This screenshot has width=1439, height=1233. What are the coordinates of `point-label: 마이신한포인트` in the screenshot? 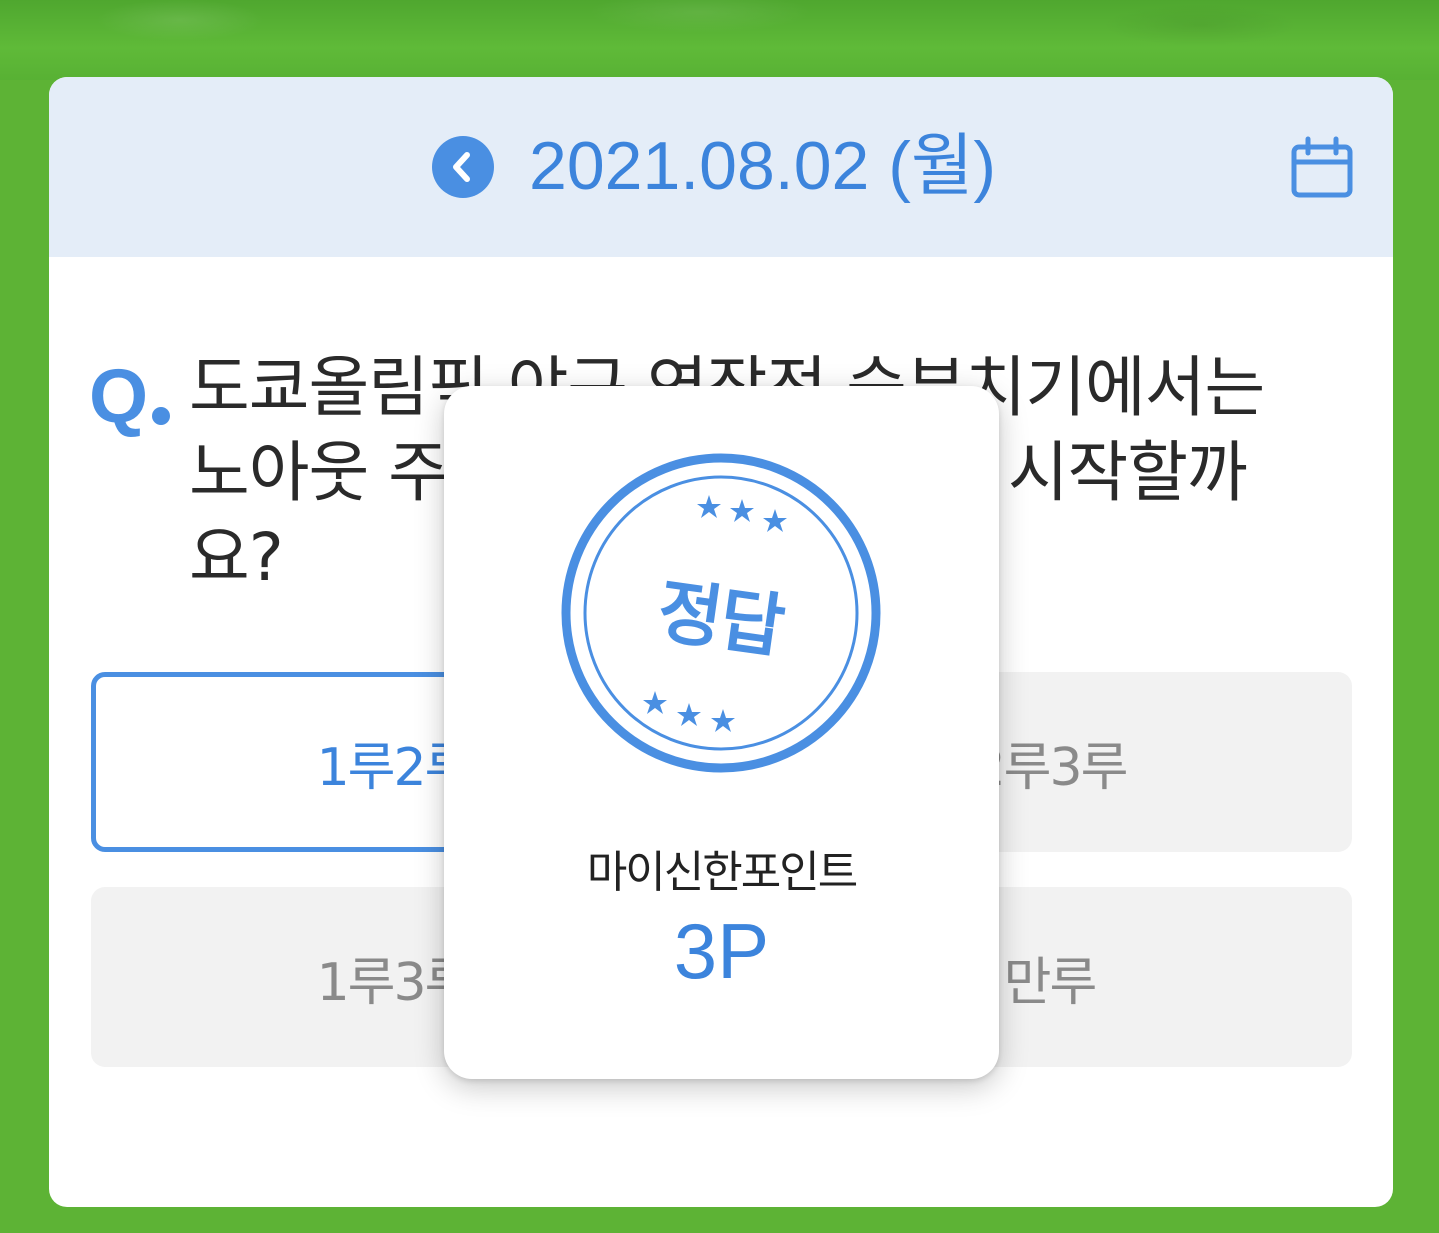 It's located at (722, 872).